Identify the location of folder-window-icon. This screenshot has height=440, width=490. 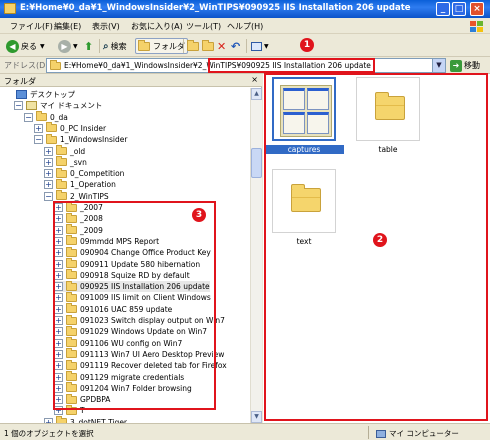
(10, 8).